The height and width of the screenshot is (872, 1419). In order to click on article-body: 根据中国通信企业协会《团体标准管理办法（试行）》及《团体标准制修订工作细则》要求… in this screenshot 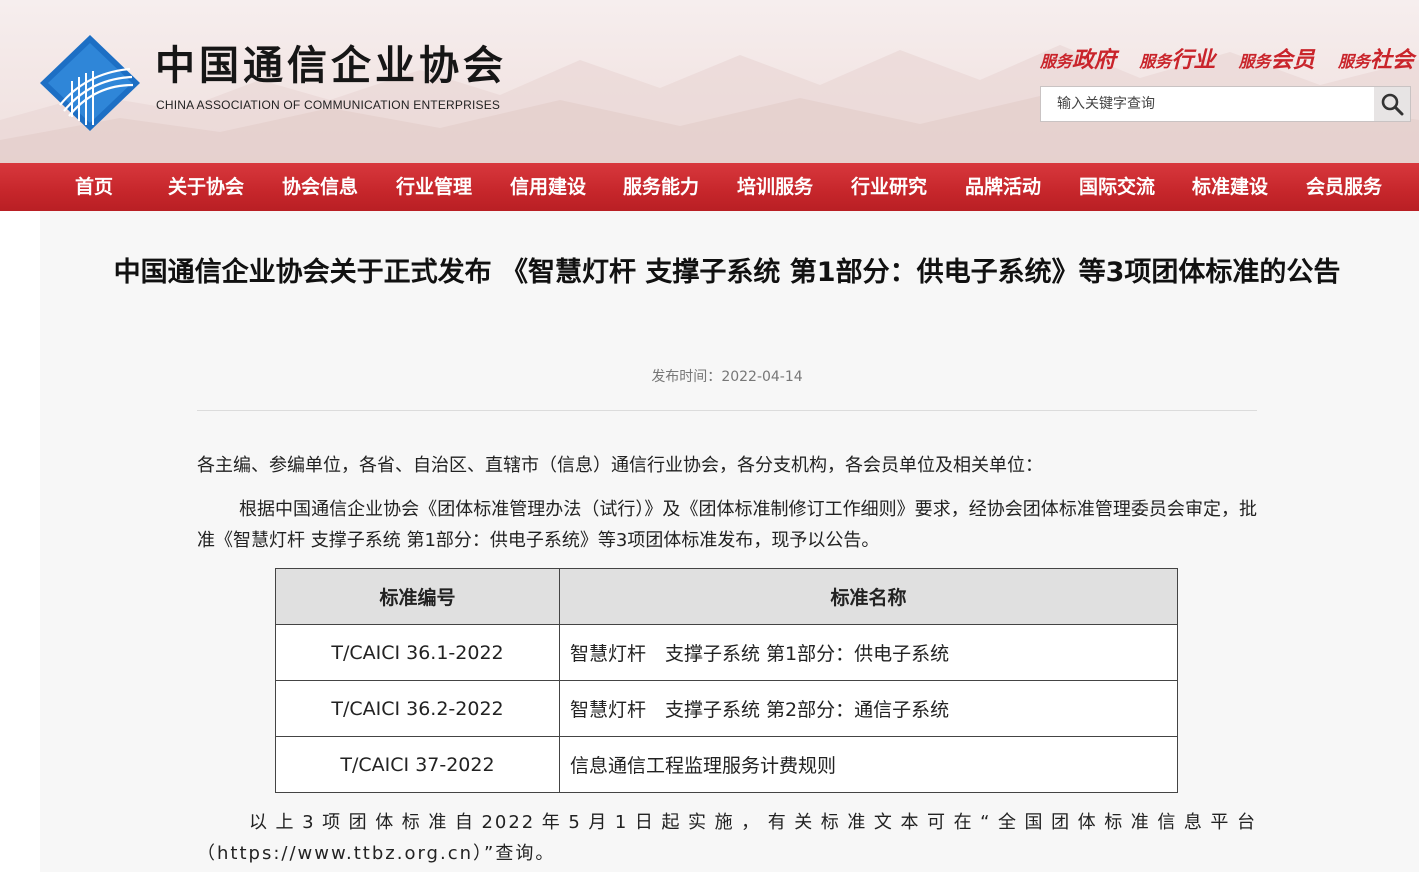, I will do `click(727, 525)`.